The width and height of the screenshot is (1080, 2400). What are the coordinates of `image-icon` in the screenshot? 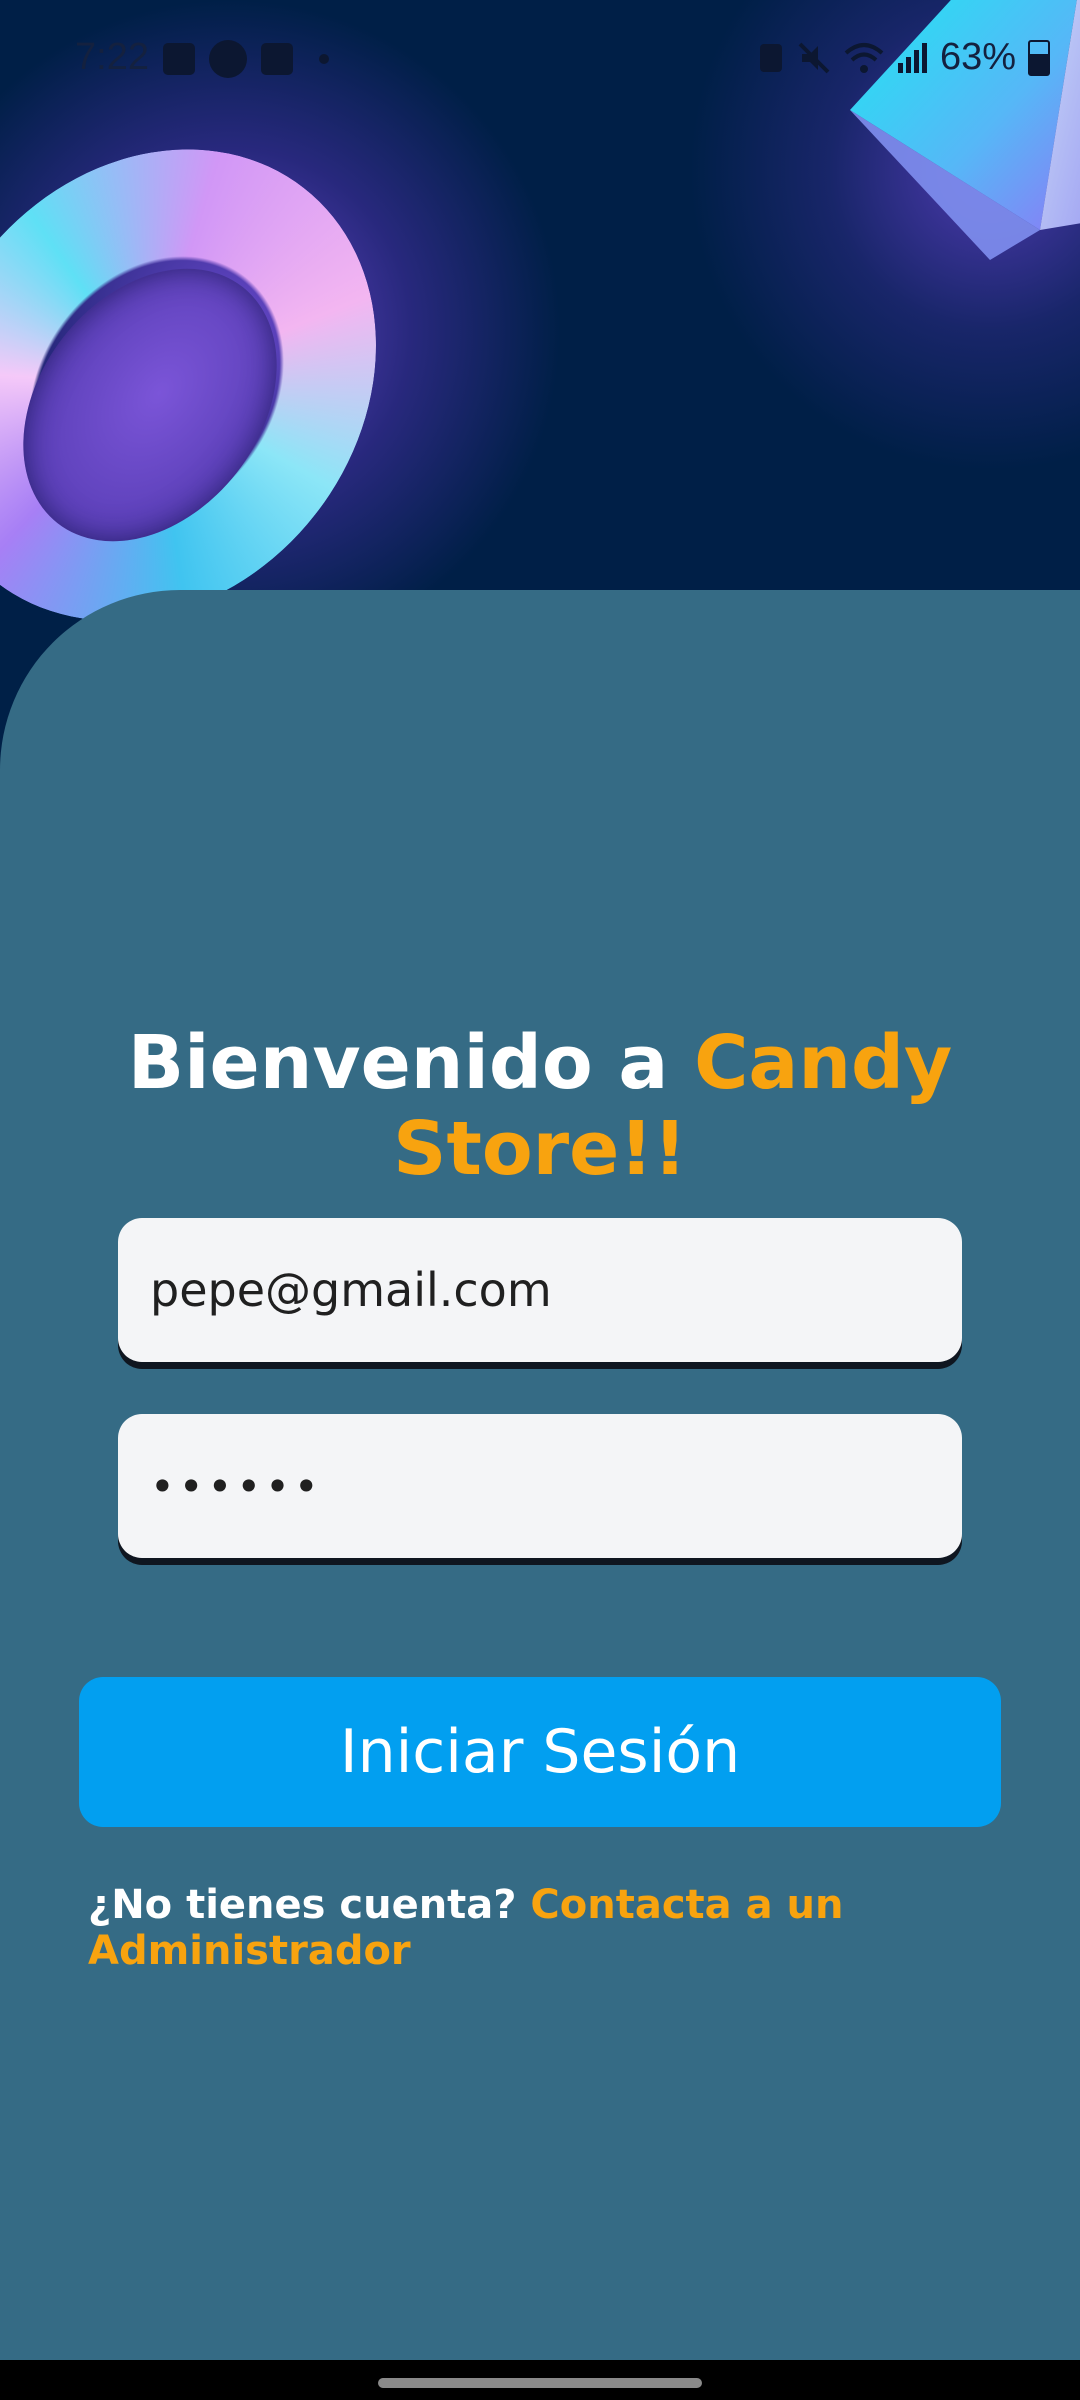 It's located at (179, 59).